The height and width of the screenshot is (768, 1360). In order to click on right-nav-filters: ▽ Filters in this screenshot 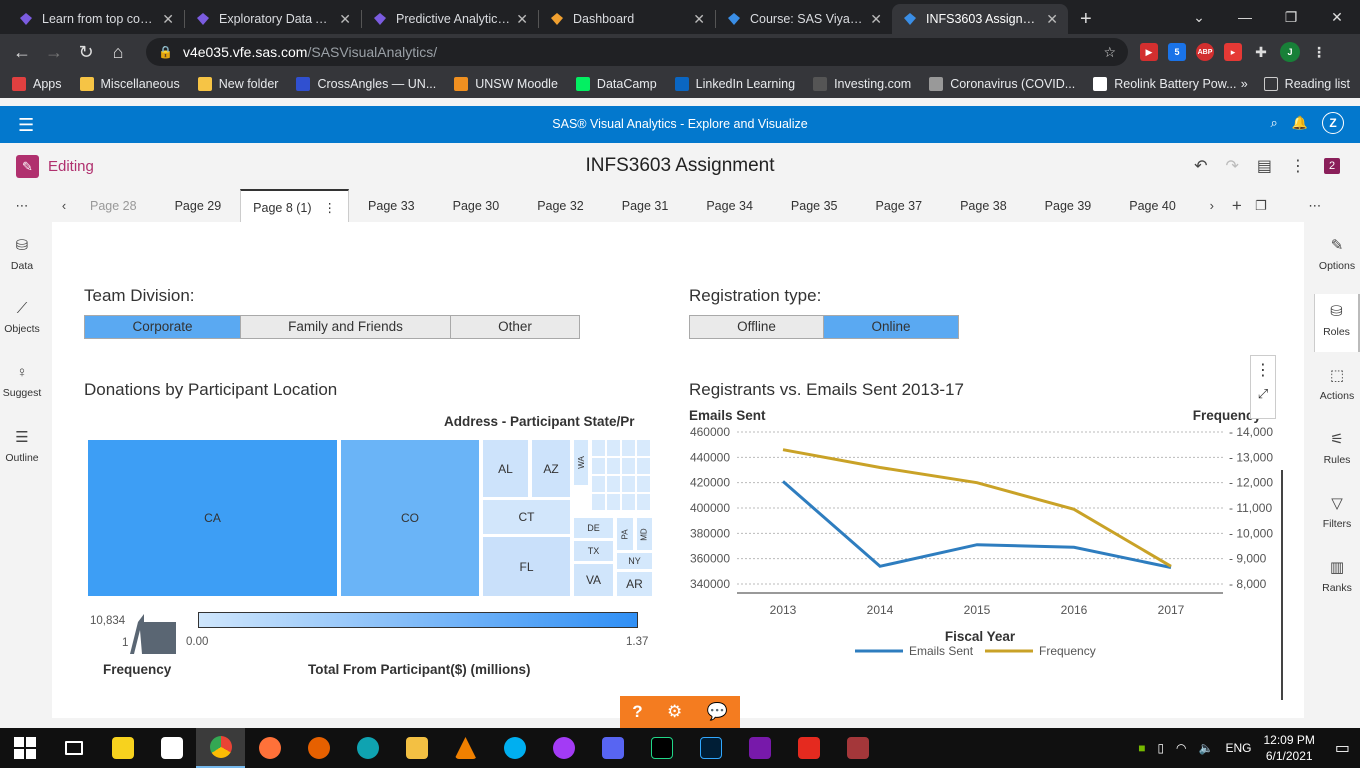, I will do `click(1337, 519)`.